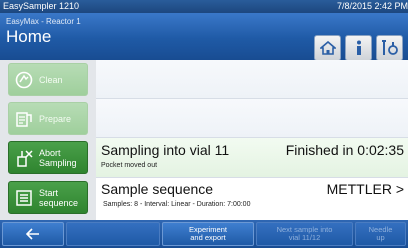 The width and height of the screenshot is (408, 248). Describe the element at coordinates (365, 189) in the screenshot. I see `brand-link: METTLER >` at that location.